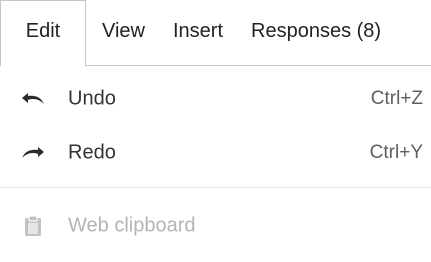  I want to click on menu-edit-label: Edit, so click(43, 31).